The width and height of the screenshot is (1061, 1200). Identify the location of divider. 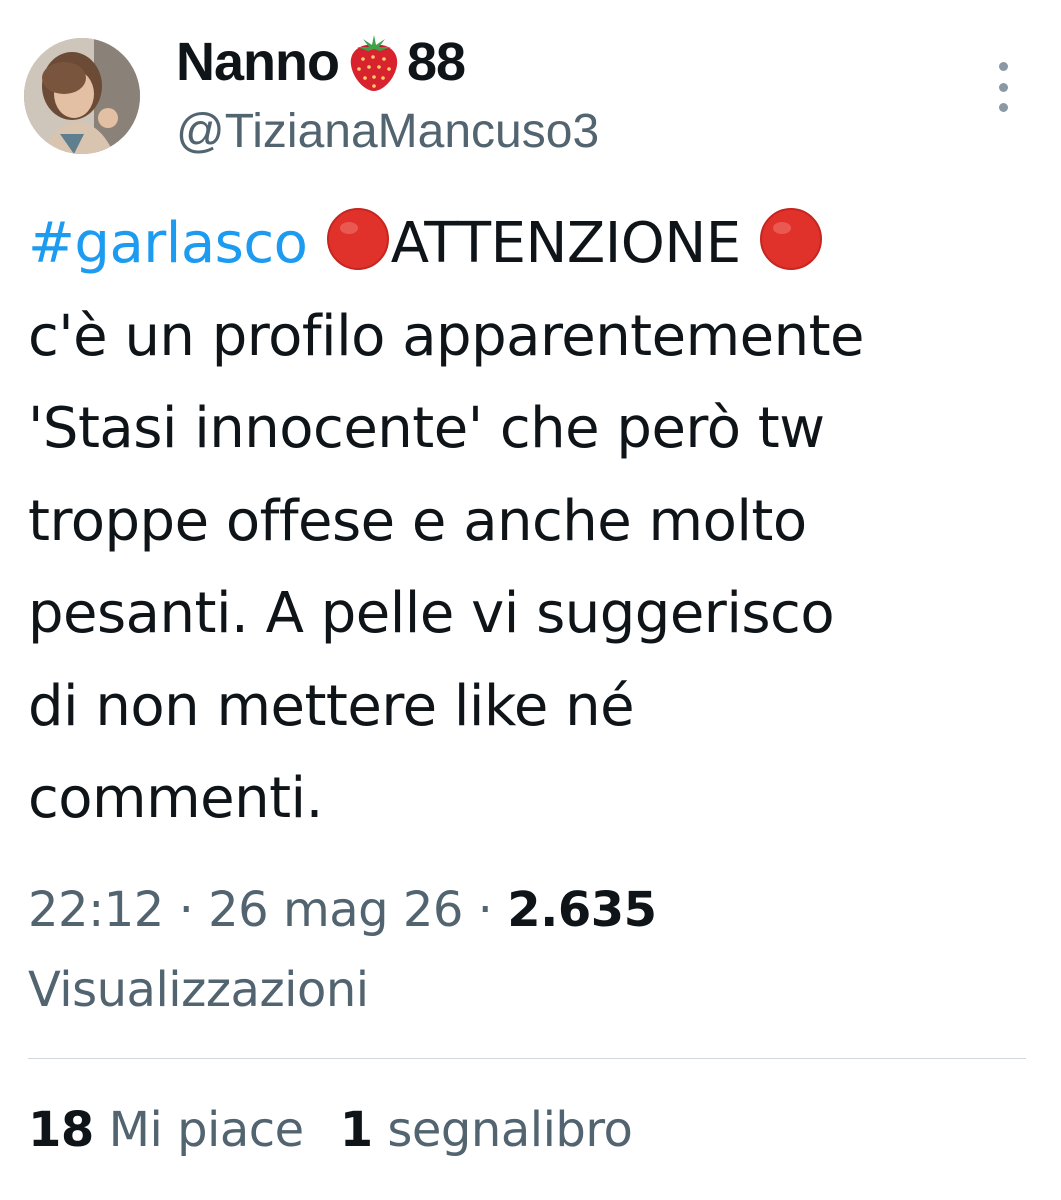
(527, 1058).